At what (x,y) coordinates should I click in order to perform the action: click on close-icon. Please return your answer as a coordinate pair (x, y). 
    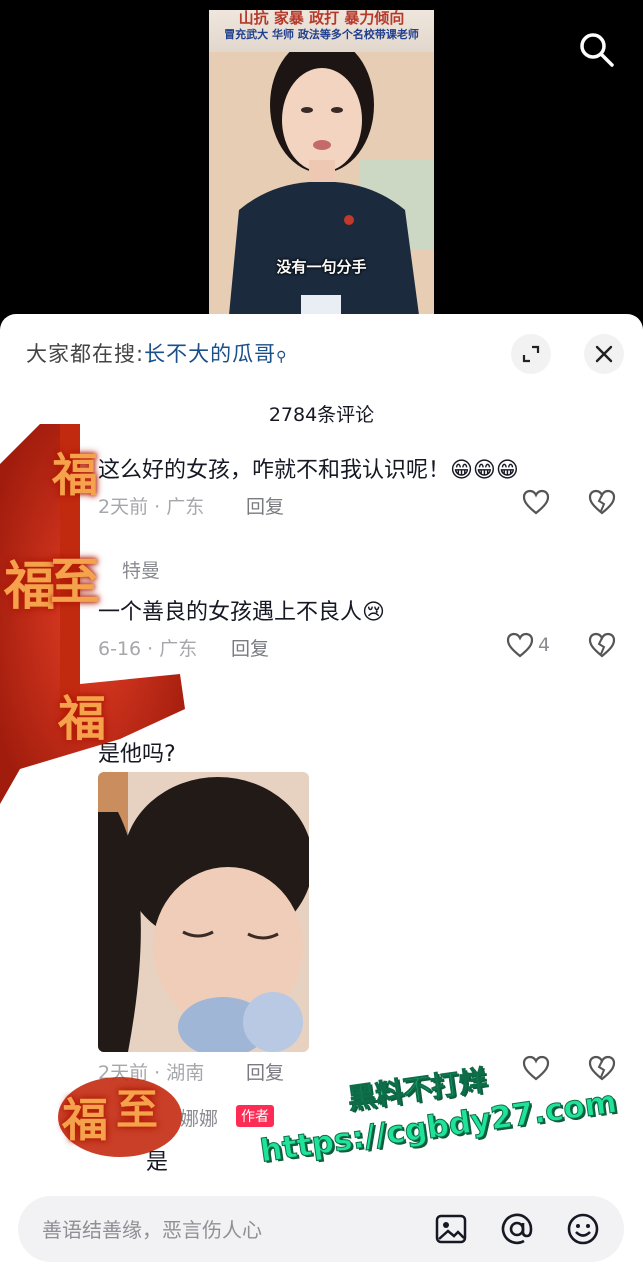
    Looking at the image, I should click on (604, 354).